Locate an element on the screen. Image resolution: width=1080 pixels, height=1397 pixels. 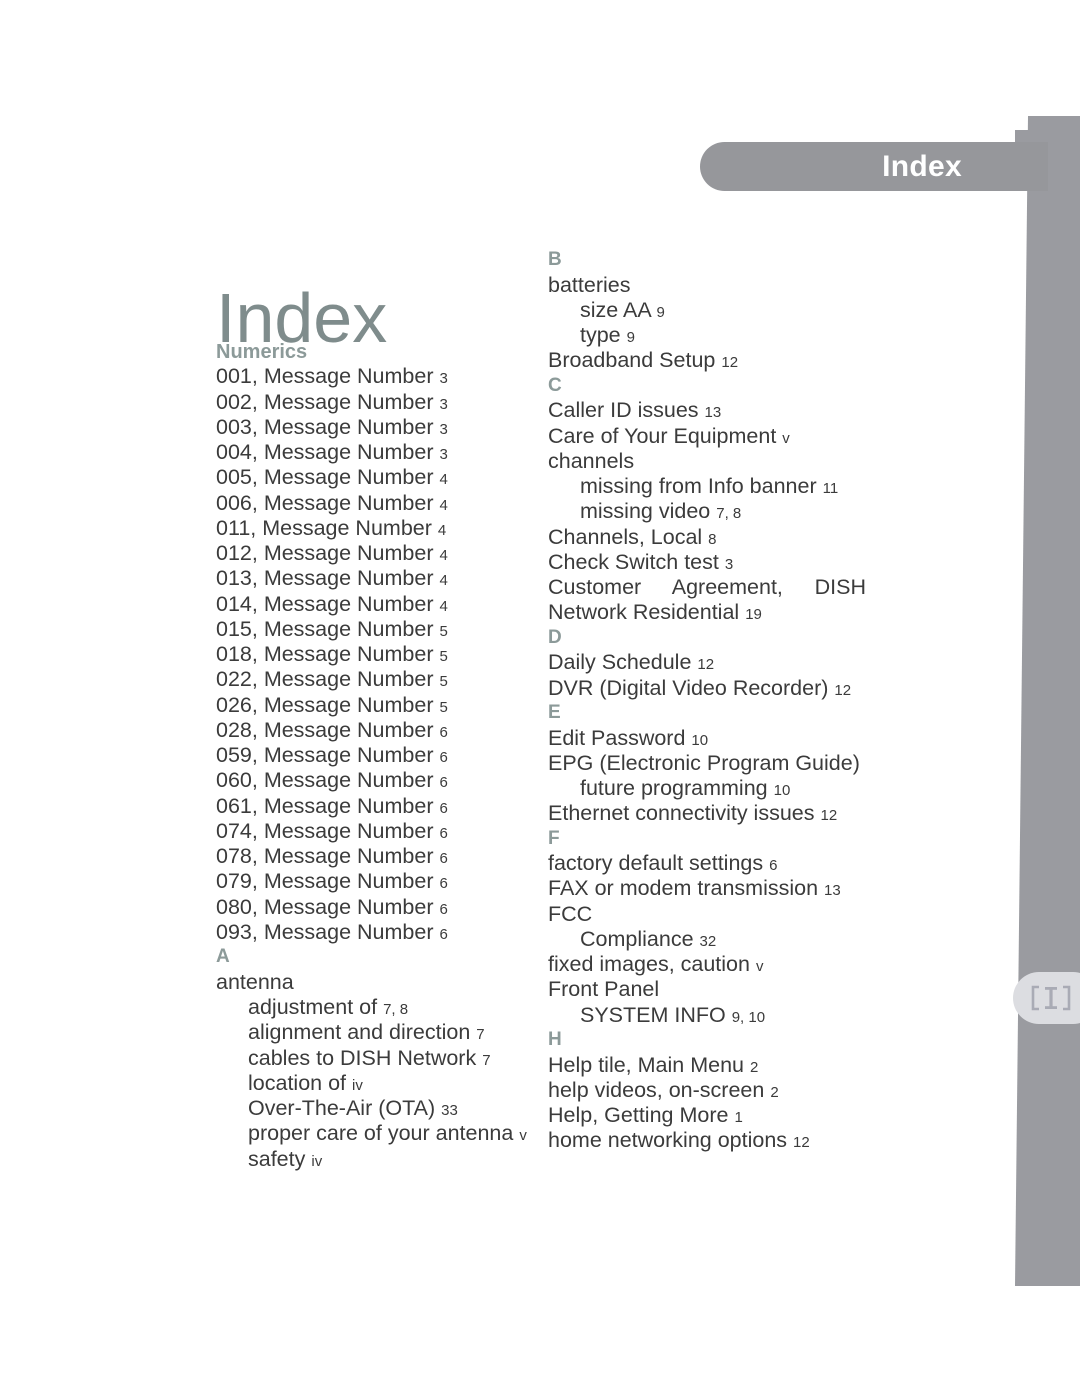
index-subentry: cables to DISH Network 7 is located at coordinates (375, 1058).